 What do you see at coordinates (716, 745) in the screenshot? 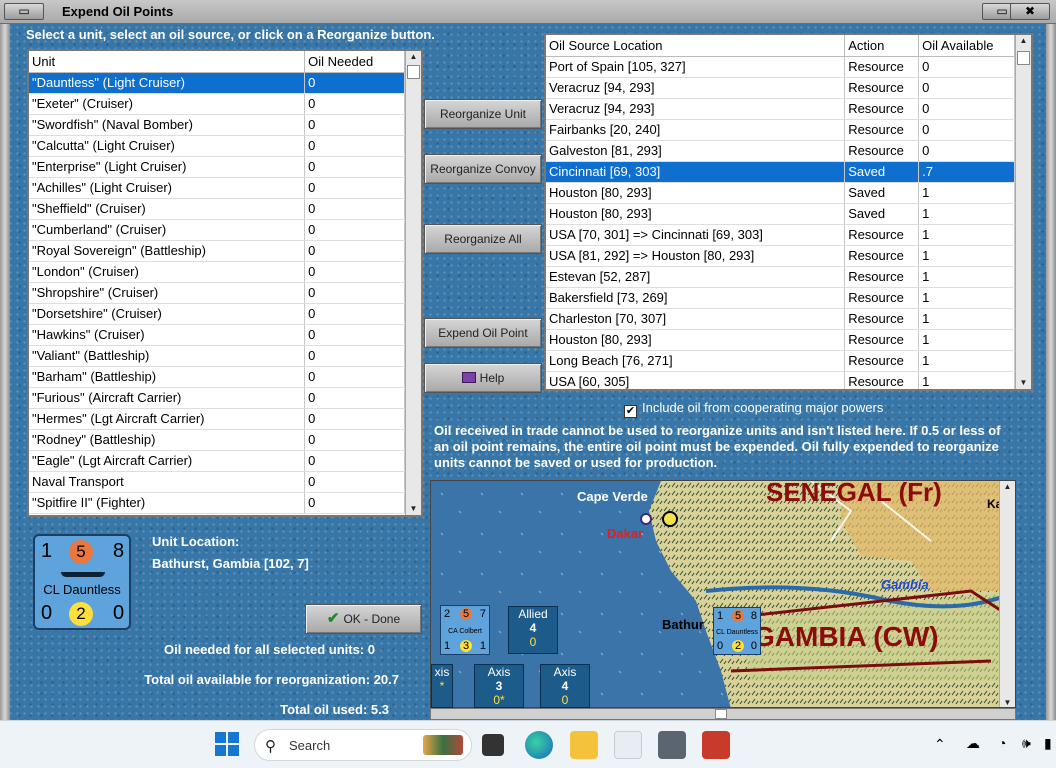
I see `game-app-icon` at bounding box center [716, 745].